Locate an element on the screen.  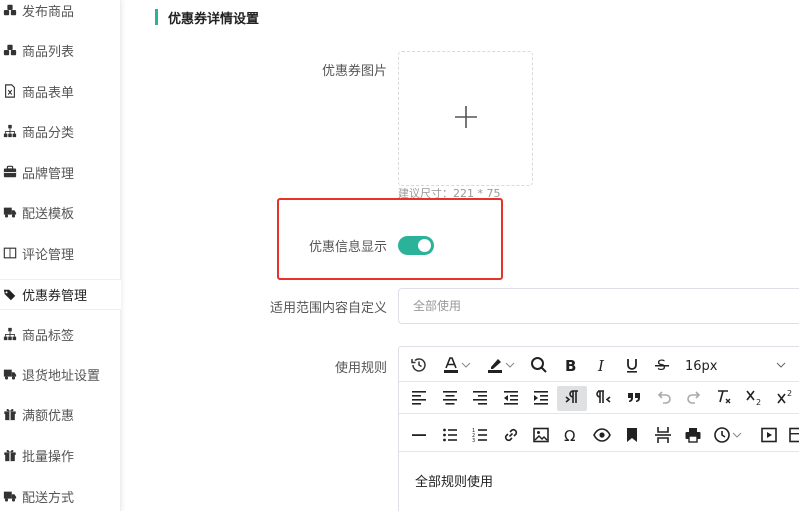
align-right-button is located at coordinates (480, 398).